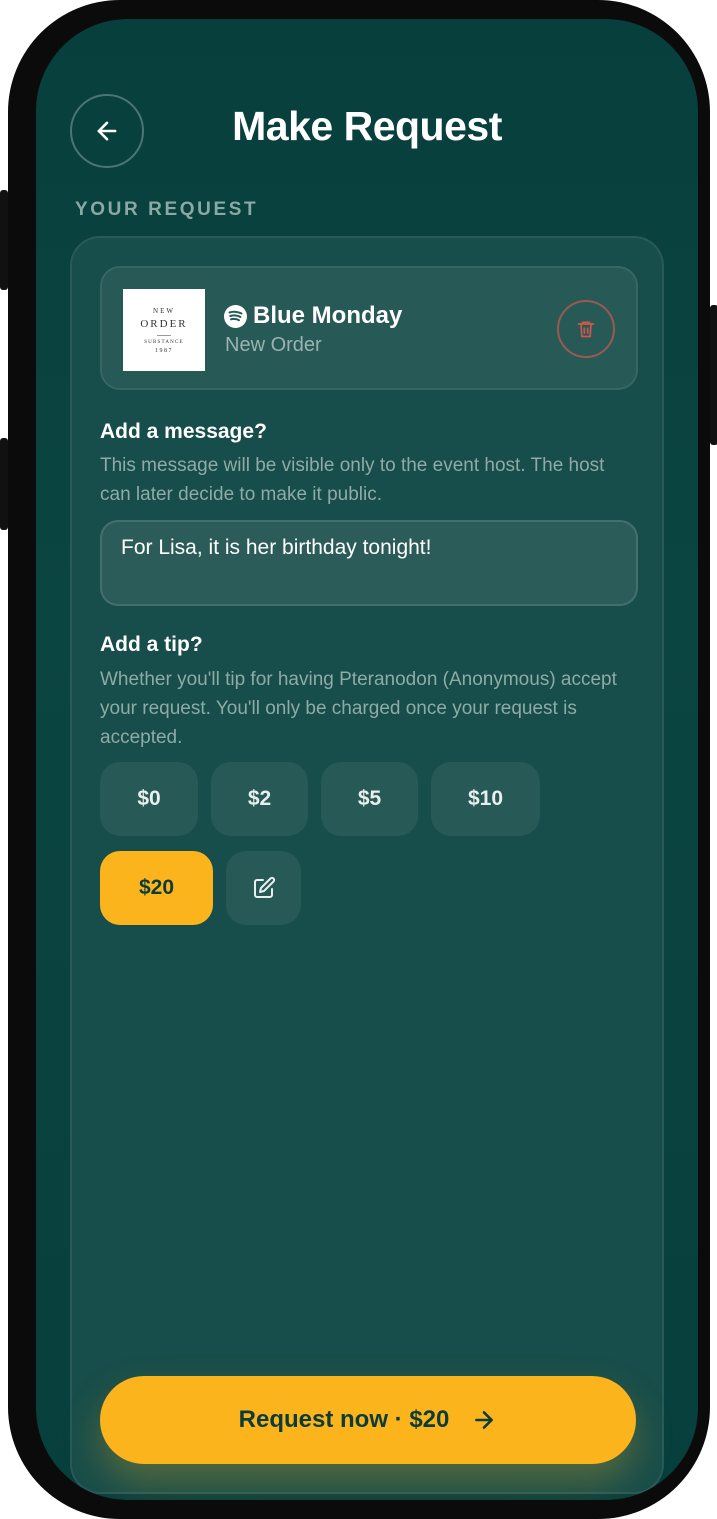 This screenshot has width=717, height=1519. I want to click on section-label: YOUR REQUEST, so click(167, 209).